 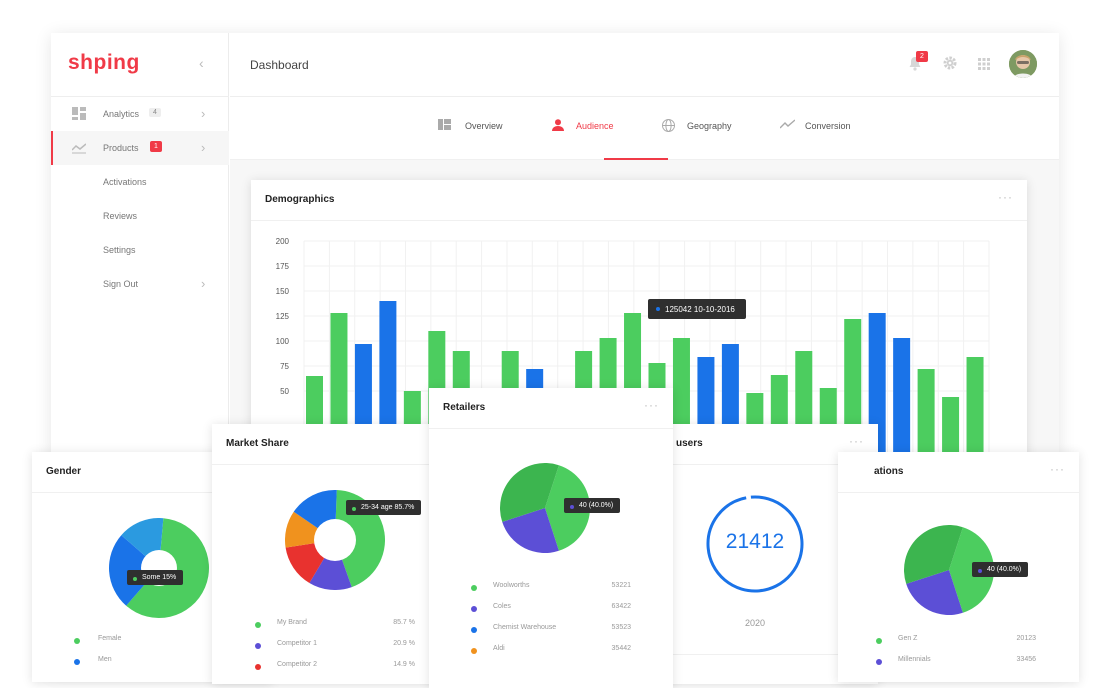 What do you see at coordinates (700, 309) in the screenshot?
I see `tooltip-text: 125042 10-10-2016` at bounding box center [700, 309].